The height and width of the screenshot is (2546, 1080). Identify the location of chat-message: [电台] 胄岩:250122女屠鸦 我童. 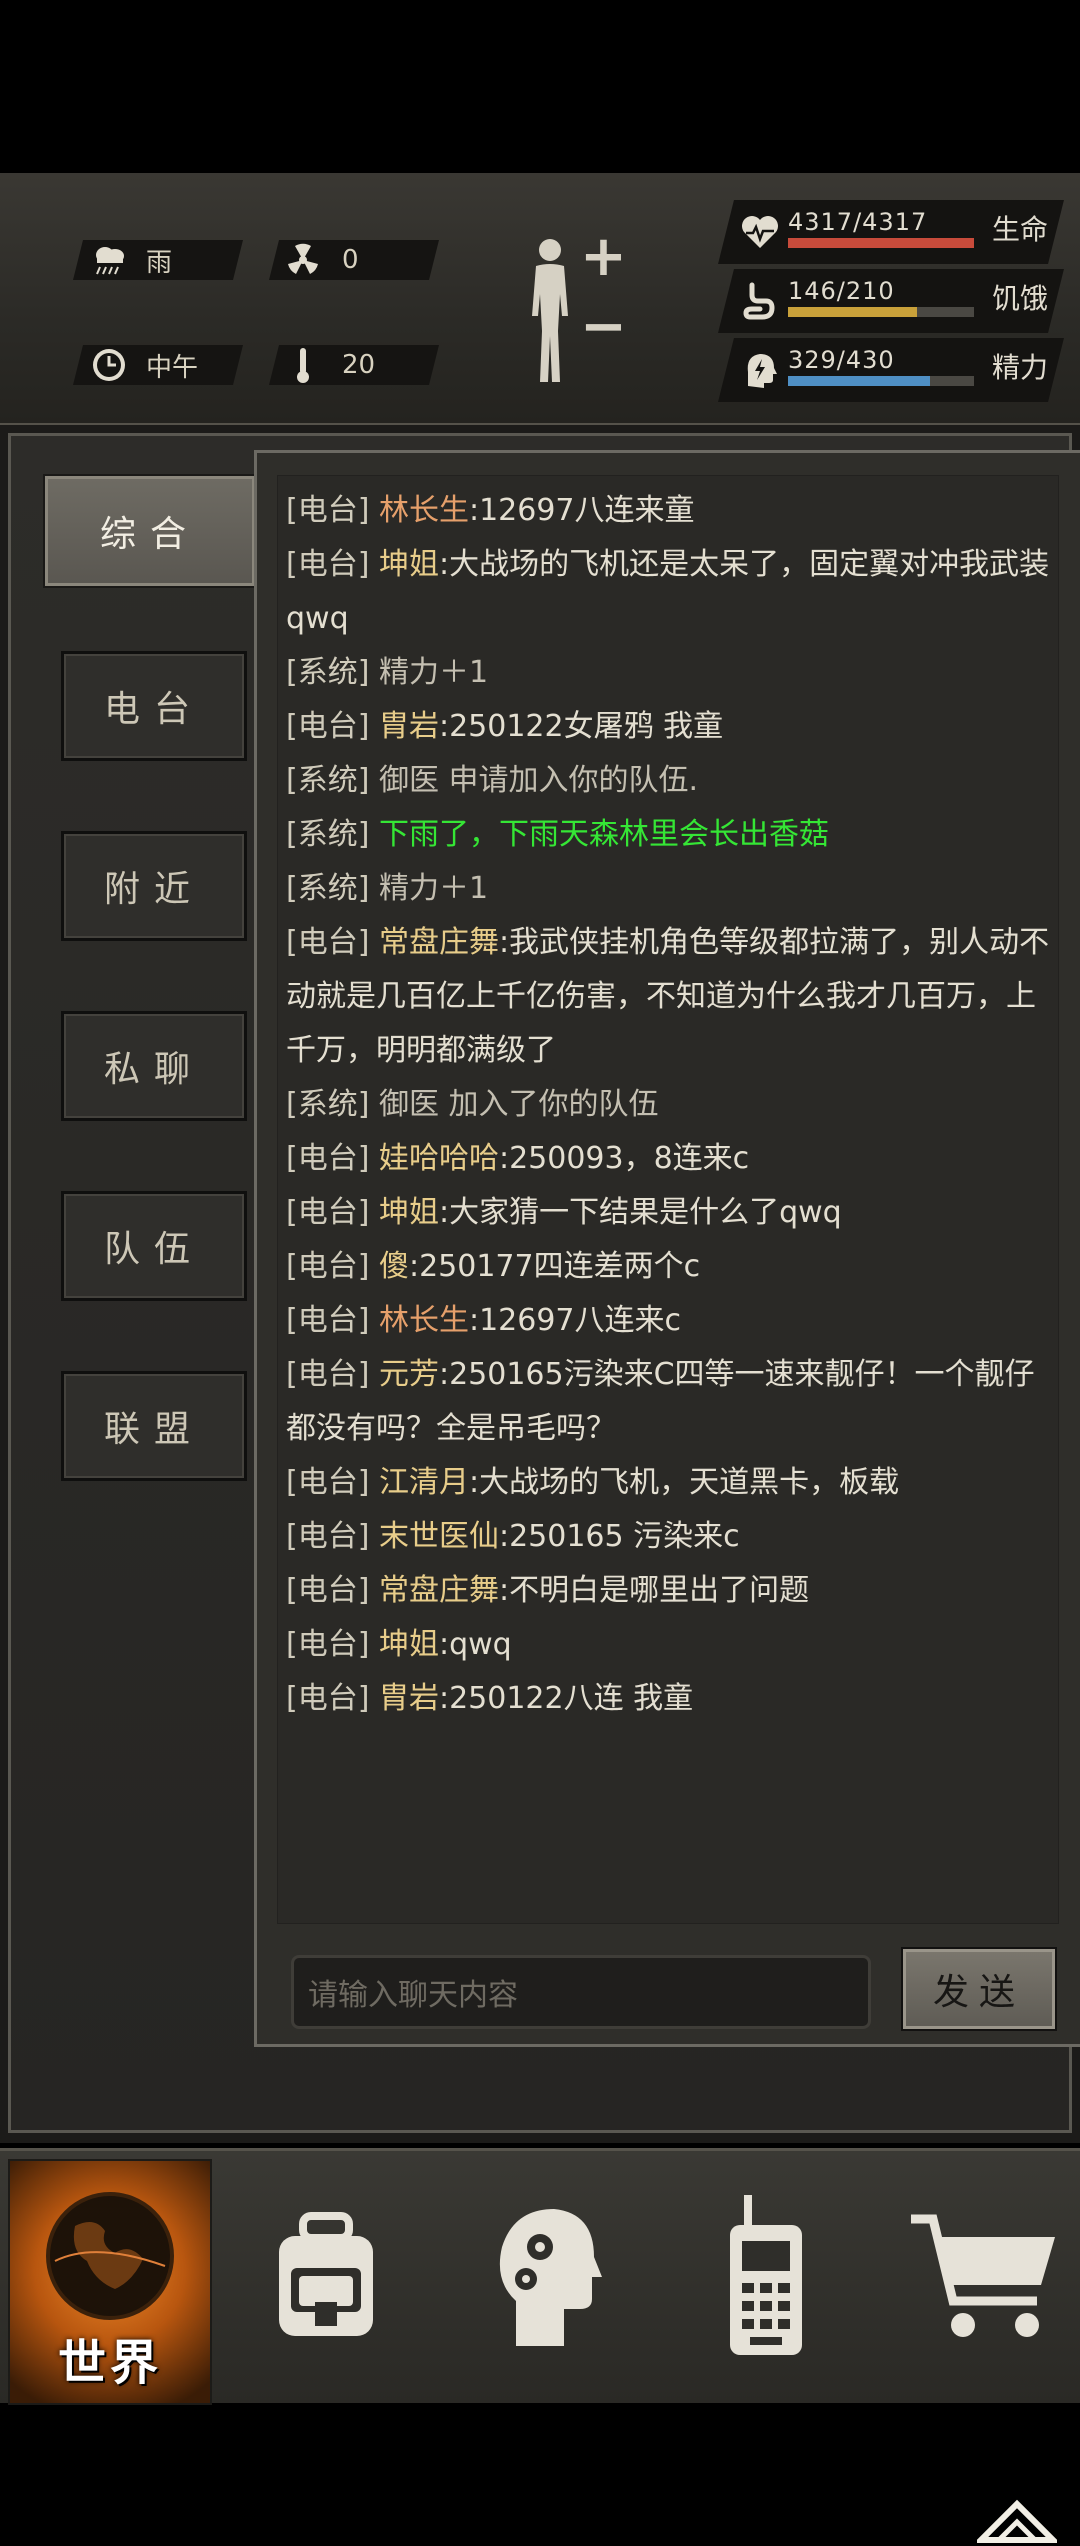
(668, 727).